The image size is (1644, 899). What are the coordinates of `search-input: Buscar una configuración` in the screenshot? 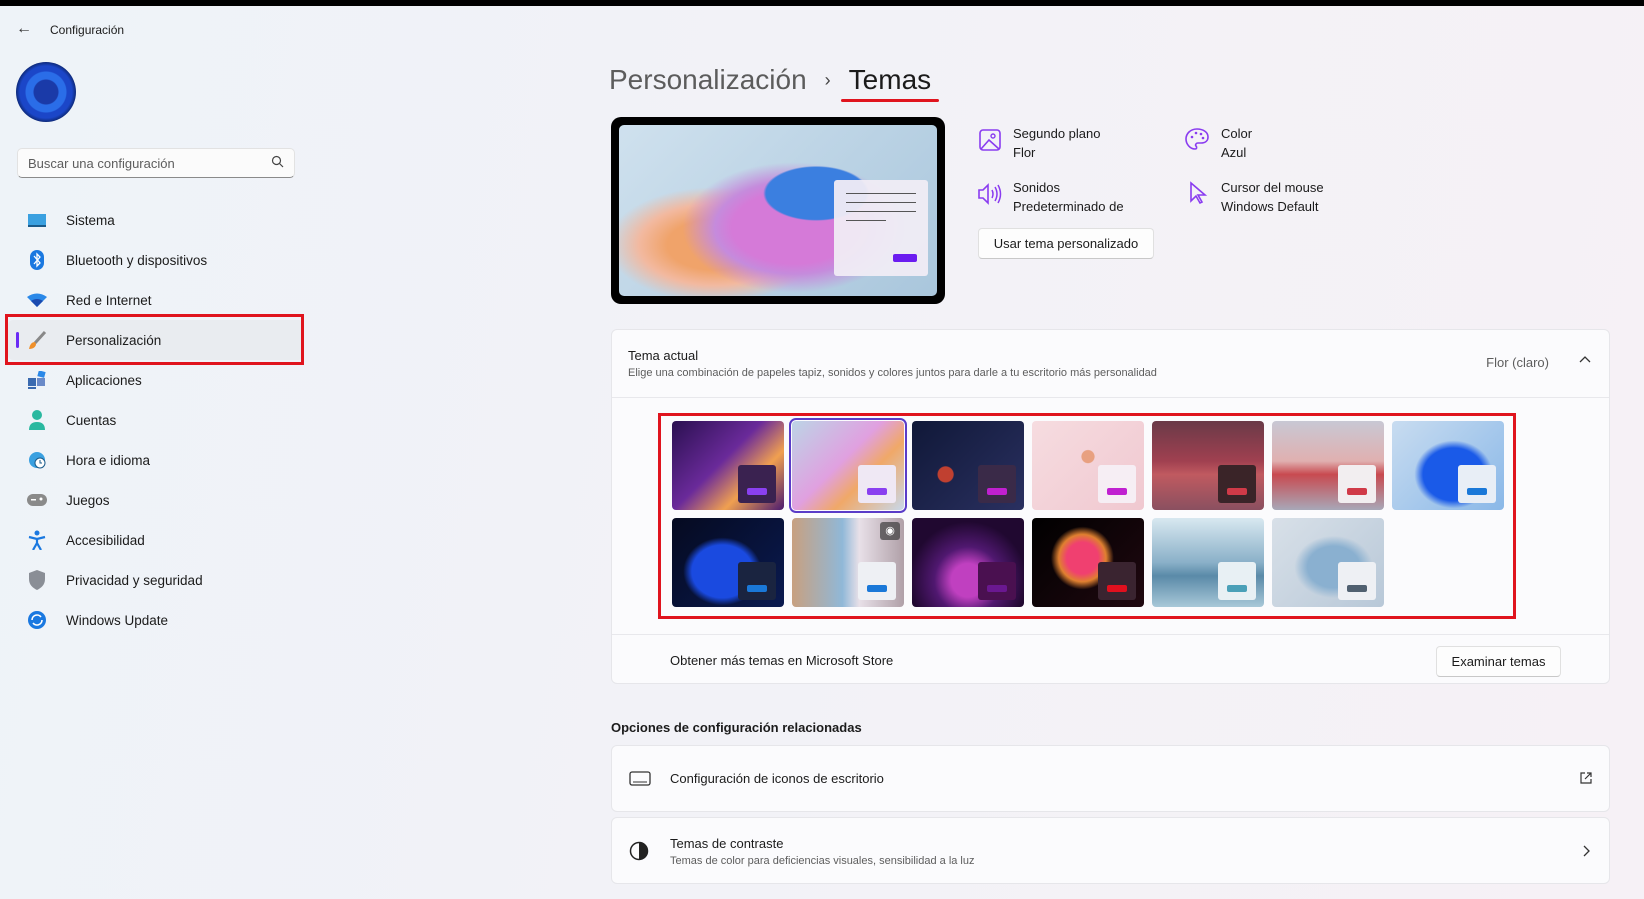 It's located at (156, 163).